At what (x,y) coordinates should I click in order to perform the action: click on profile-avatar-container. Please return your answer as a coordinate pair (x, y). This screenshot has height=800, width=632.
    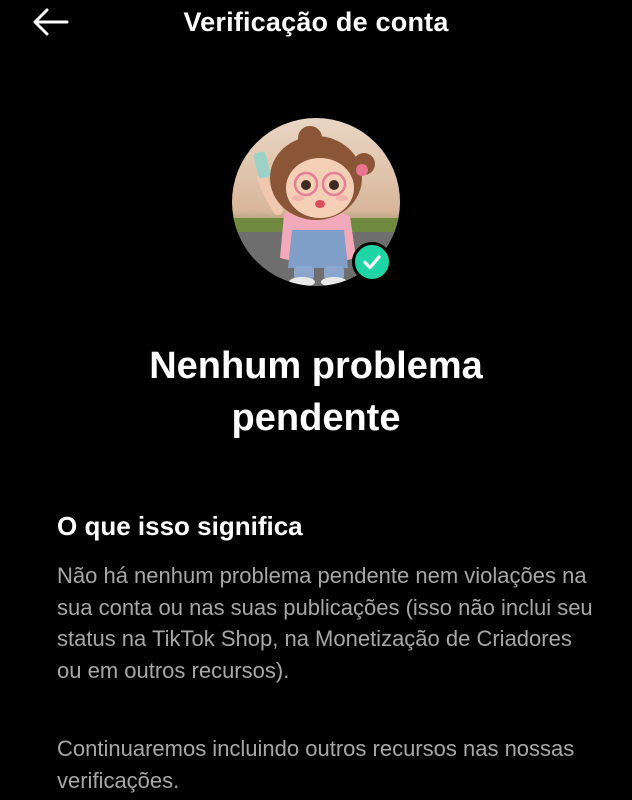
    Looking at the image, I should click on (316, 202).